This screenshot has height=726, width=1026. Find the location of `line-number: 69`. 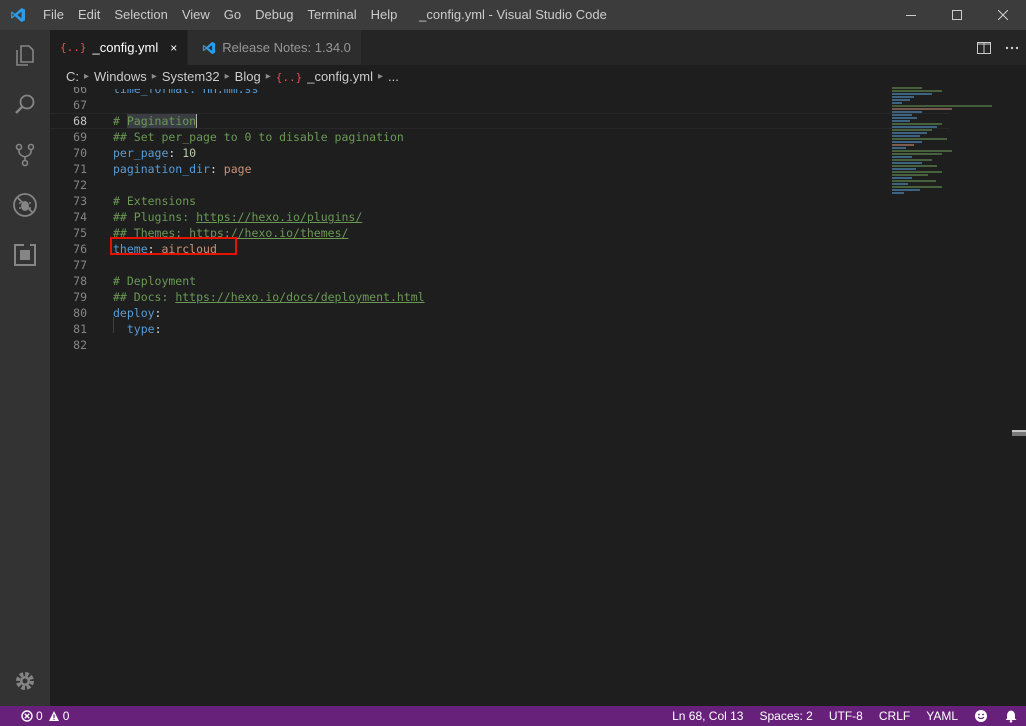

line-number: 69 is located at coordinates (80, 137).